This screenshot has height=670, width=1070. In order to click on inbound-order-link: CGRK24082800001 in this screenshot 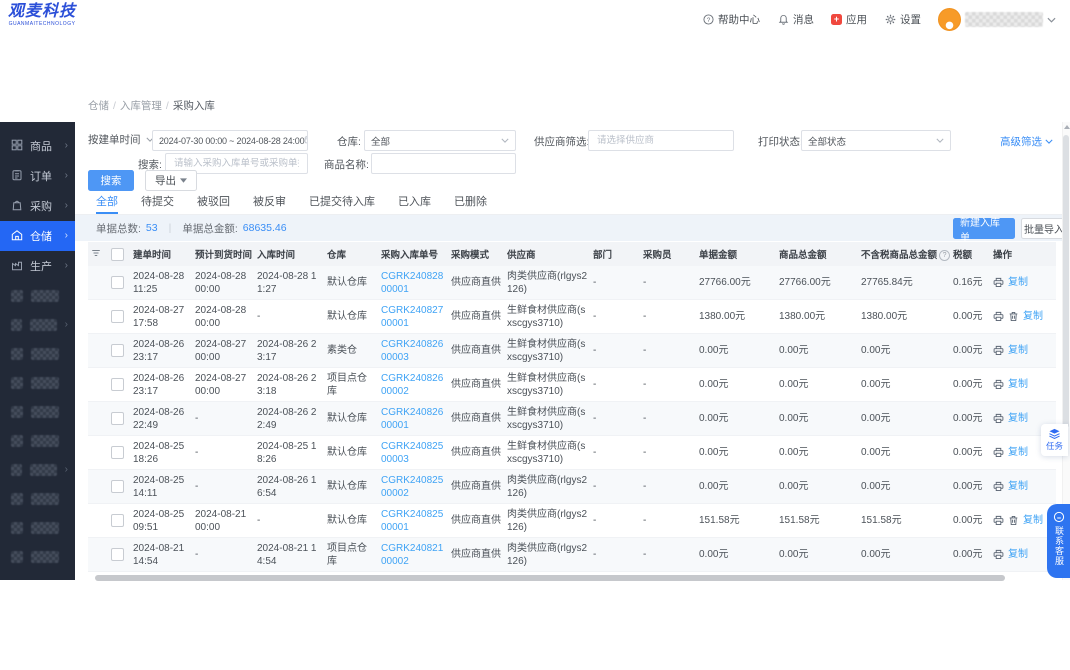, I will do `click(412, 283)`.